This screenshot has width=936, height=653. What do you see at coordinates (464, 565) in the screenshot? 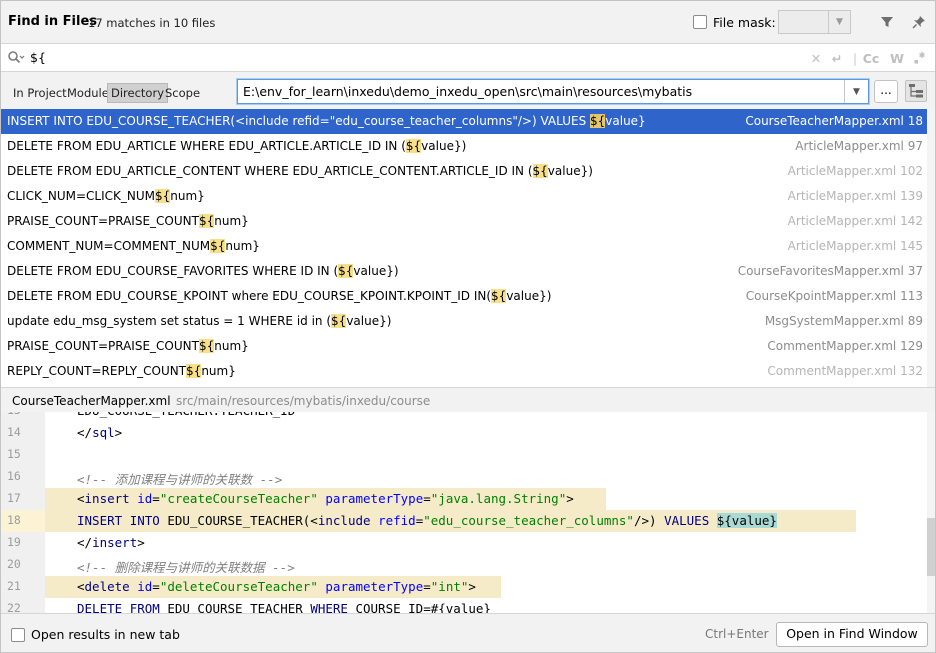
I see `code-line: 20 <!-- 删除课程与讲师的关联数据 -->` at bounding box center [464, 565].